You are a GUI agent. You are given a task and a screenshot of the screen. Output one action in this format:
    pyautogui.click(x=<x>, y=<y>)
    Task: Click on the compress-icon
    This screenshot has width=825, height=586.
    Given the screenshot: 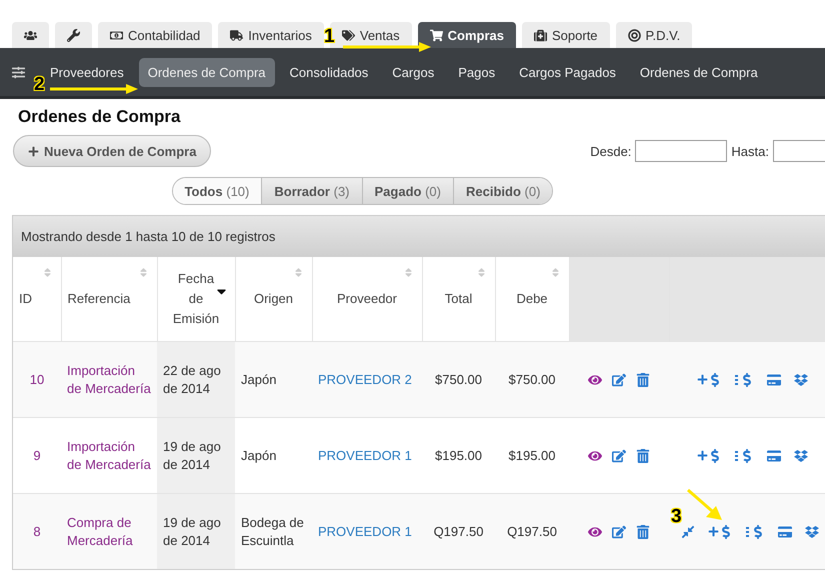 What is the action you would take?
    pyautogui.click(x=688, y=531)
    